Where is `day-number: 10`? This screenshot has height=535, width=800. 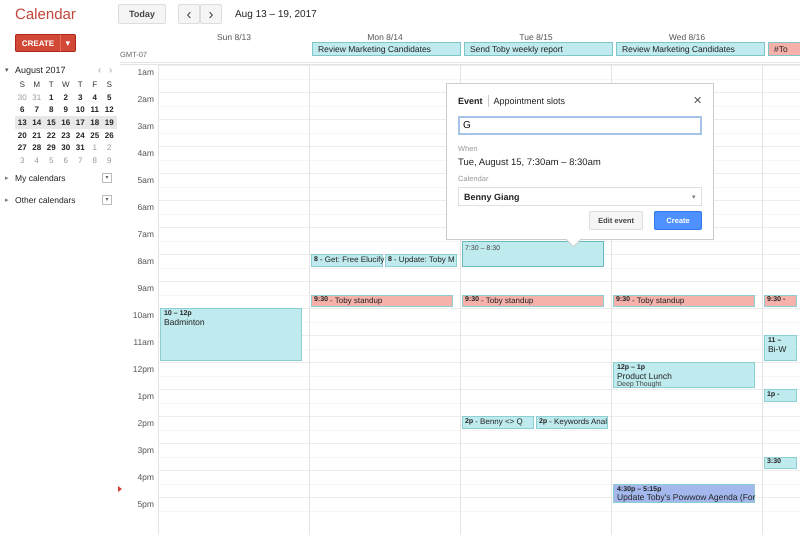 day-number: 10 is located at coordinates (80, 109).